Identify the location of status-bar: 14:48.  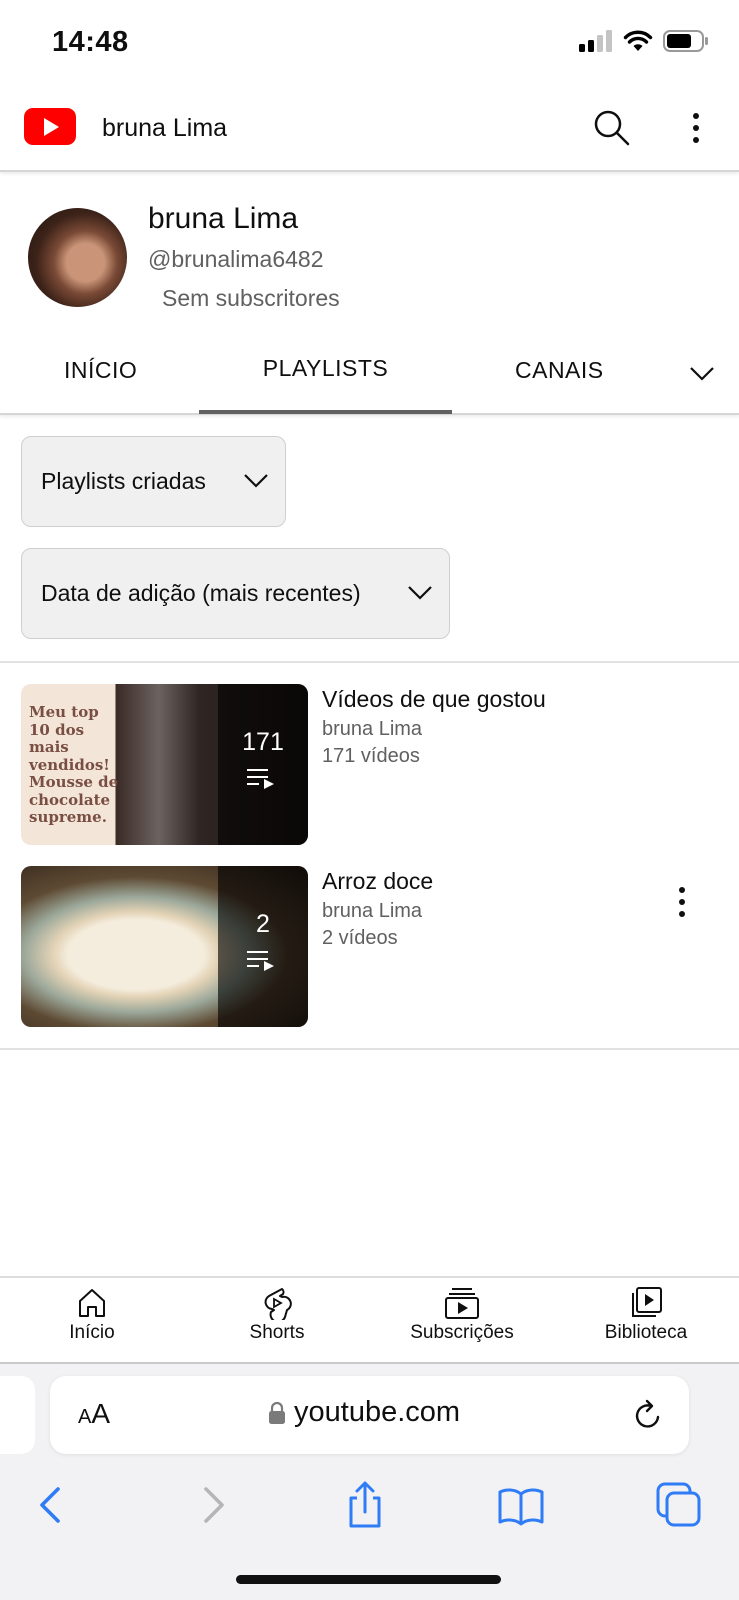
(369, 45).